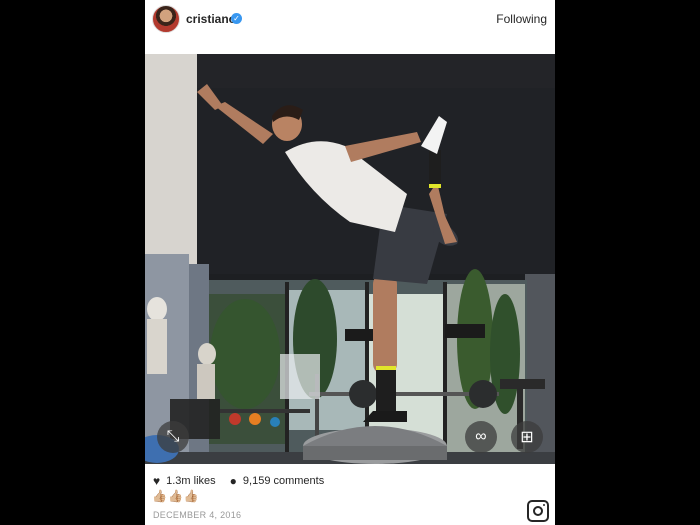 This screenshot has width=700, height=525. What do you see at coordinates (233, 481) in the screenshot?
I see `comment-icon: ●` at bounding box center [233, 481].